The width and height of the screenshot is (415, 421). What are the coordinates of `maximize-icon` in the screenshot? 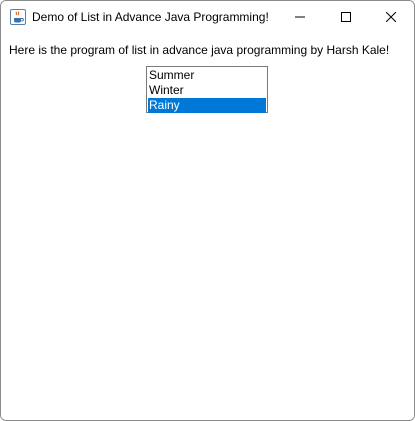 It's located at (346, 17).